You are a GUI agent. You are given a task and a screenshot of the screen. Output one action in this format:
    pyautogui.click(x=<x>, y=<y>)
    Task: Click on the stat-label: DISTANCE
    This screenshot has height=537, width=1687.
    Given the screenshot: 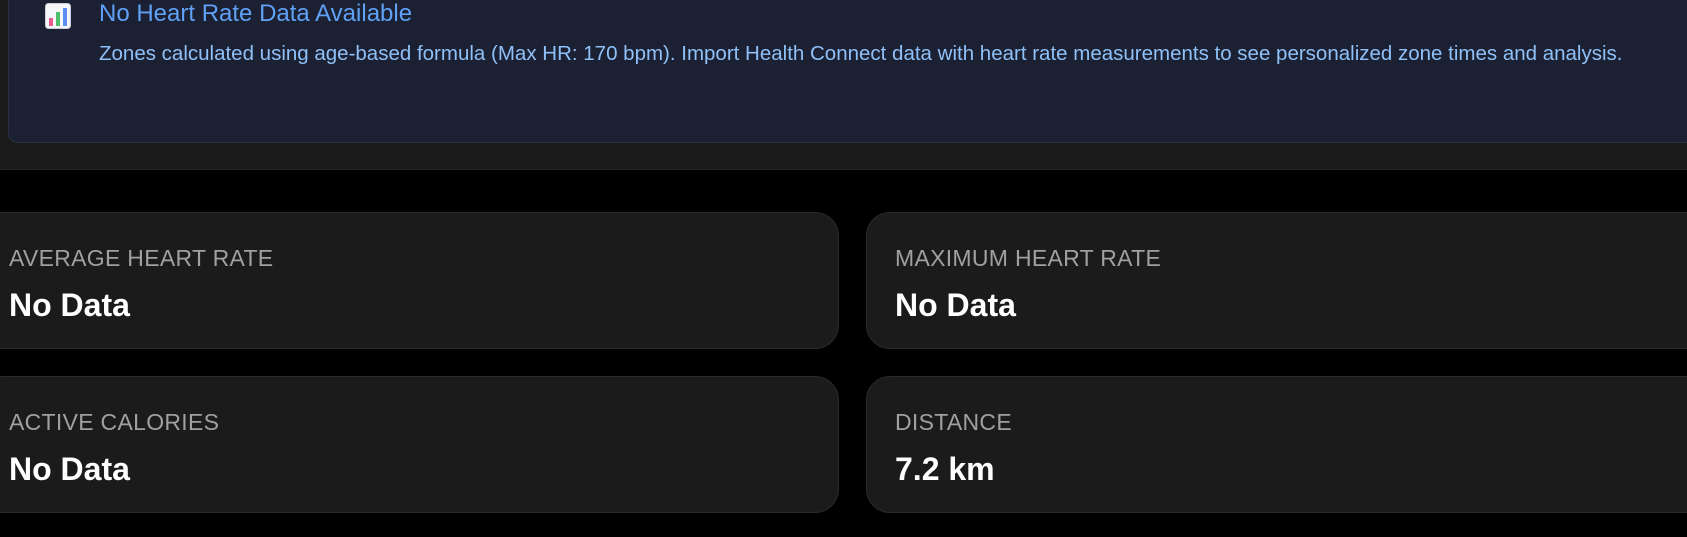 What is the action you would take?
    pyautogui.click(x=953, y=422)
    